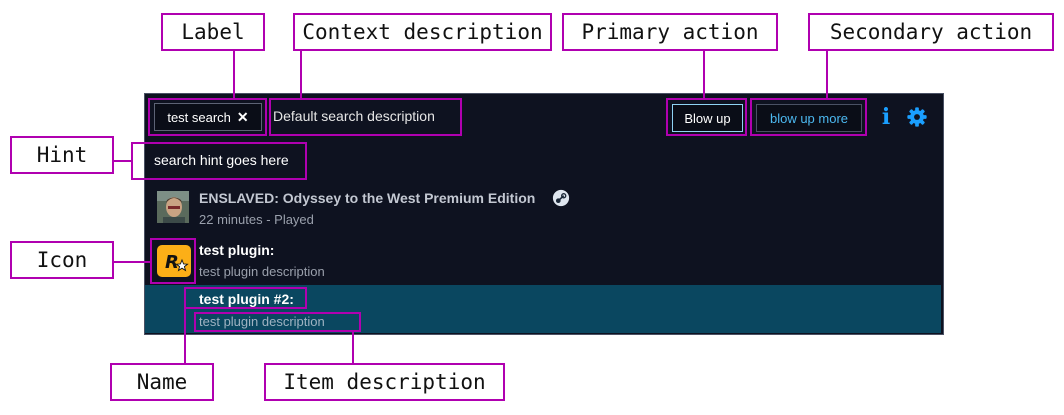  What do you see at coordinates (173, 207) in the screenshot?
I see `game-avatar-icon` at bounding box center [173, 207].